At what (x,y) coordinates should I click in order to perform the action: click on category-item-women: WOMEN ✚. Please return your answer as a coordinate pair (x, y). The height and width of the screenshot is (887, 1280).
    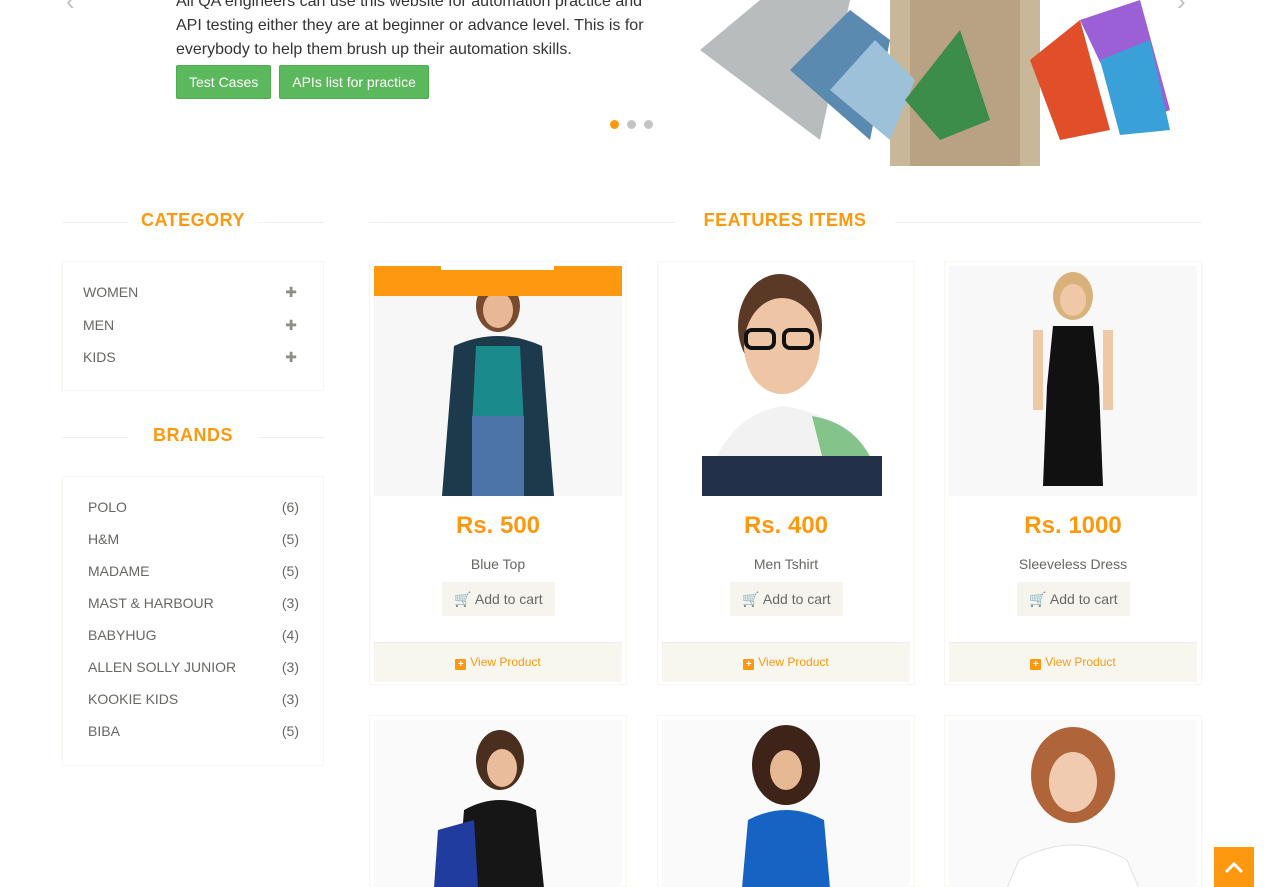
    Looking at the image, I should click on (190, 292).